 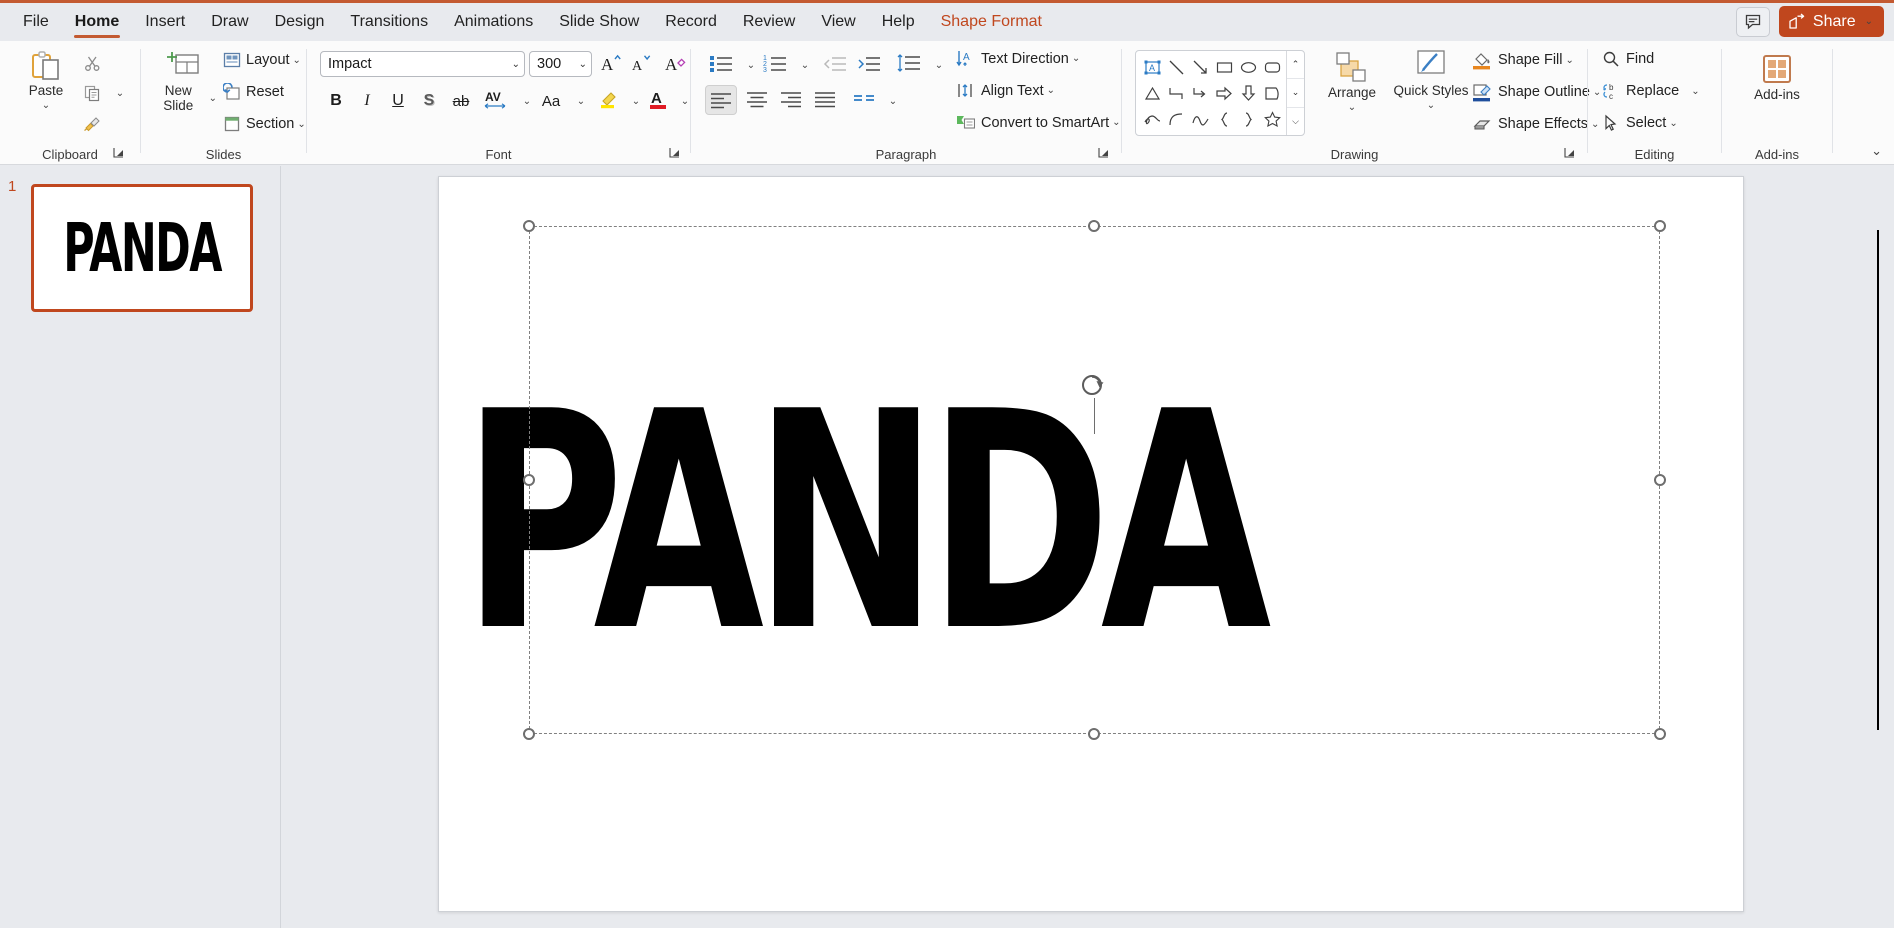 I want to click on cut-button, so click(x=92, y=63).